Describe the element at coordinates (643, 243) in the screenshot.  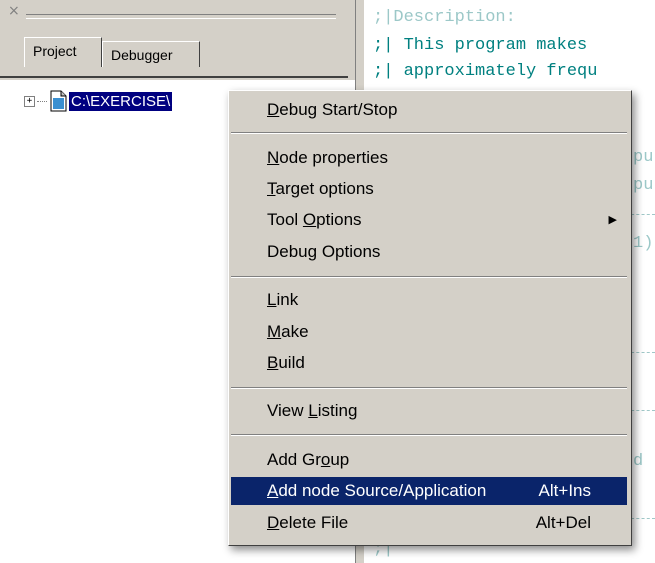
I see `code-fragment: 1)` at that location.